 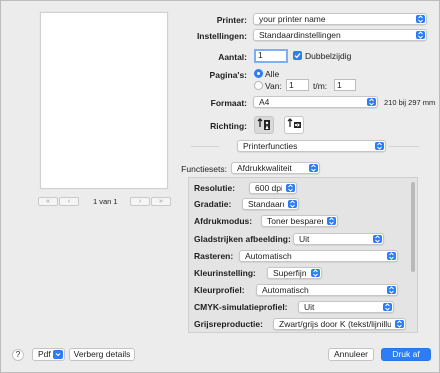 I want to click on portrait-button, so click(x=264, y=125).